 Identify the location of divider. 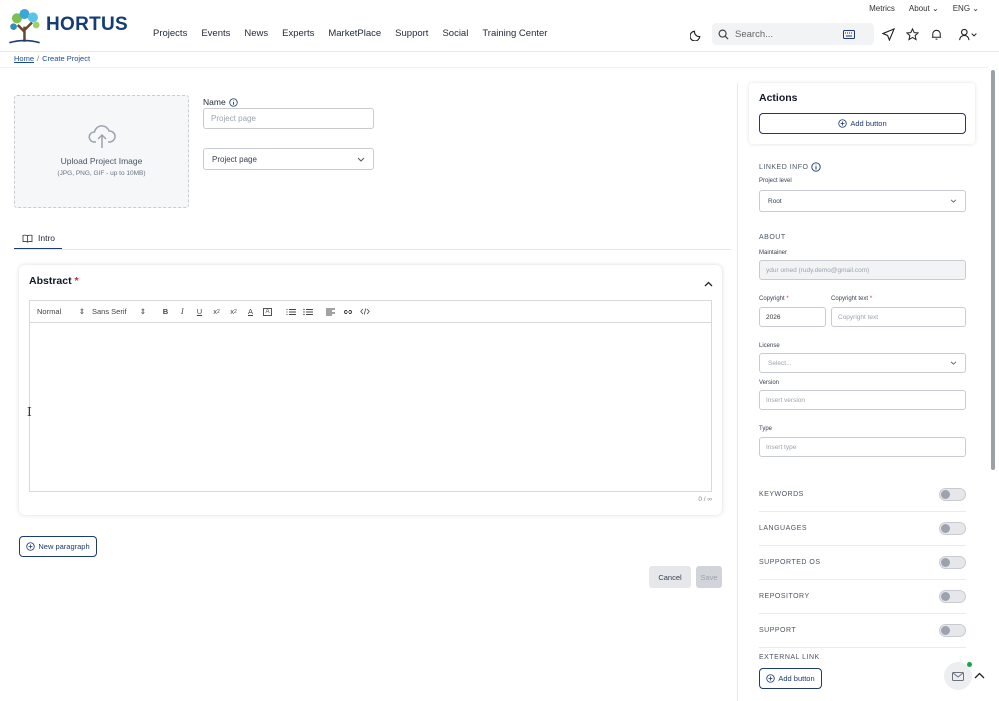
(494, 67).